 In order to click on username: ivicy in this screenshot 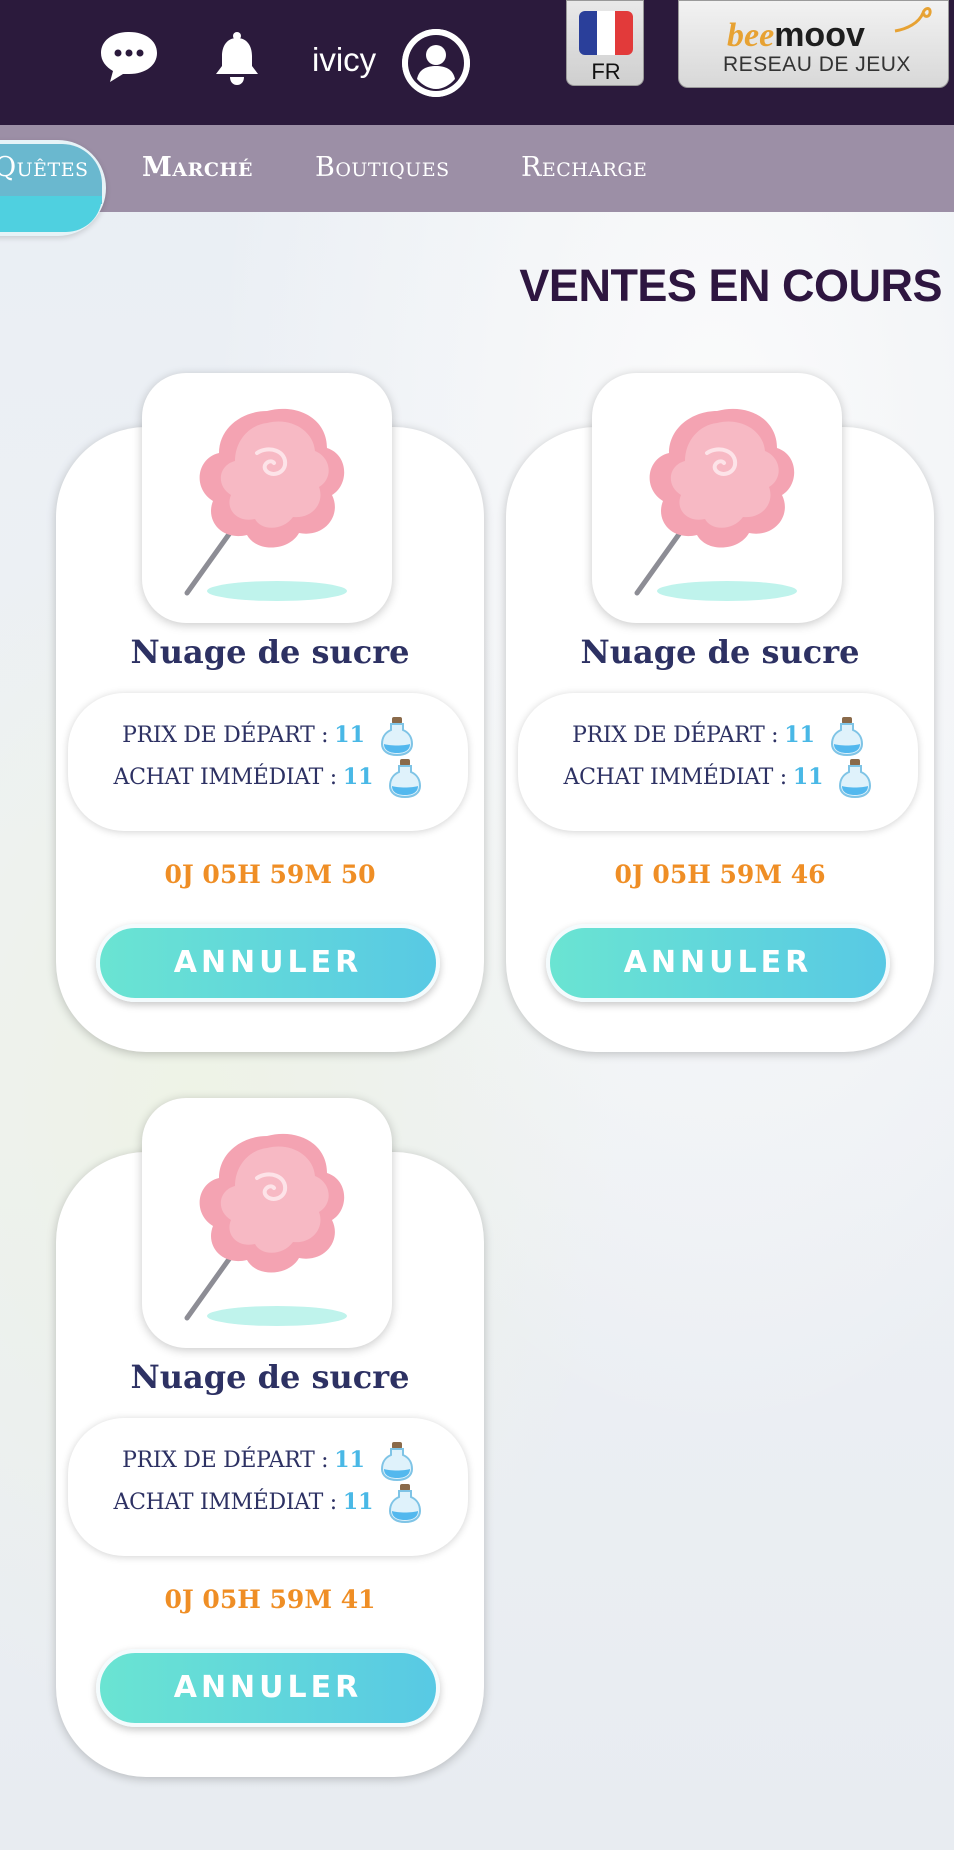, I will do `click(344, 60)`.